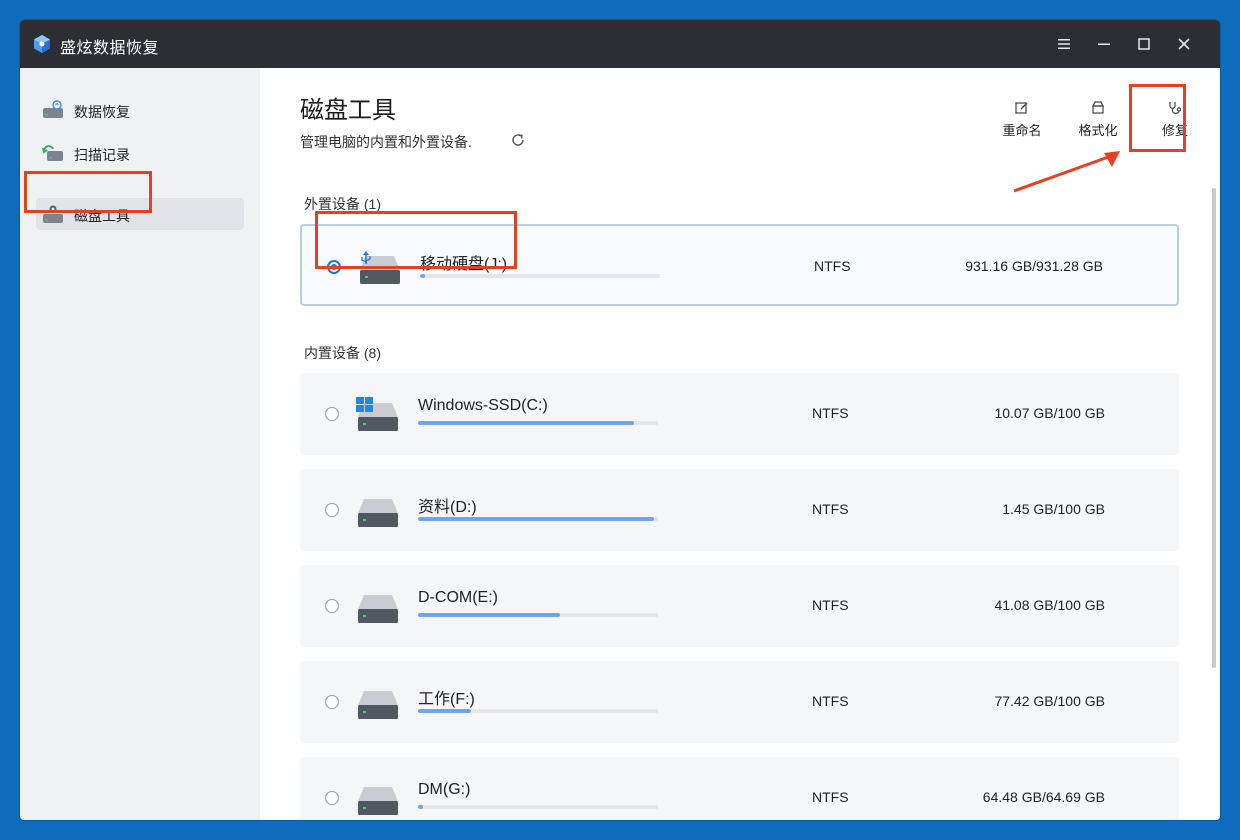 Image resolution: width=1240 pixels, height=840 pixels. Describe the element at coordinates (1214, 428) in the screenshot. I see `scrollbar-thumb` at that location.